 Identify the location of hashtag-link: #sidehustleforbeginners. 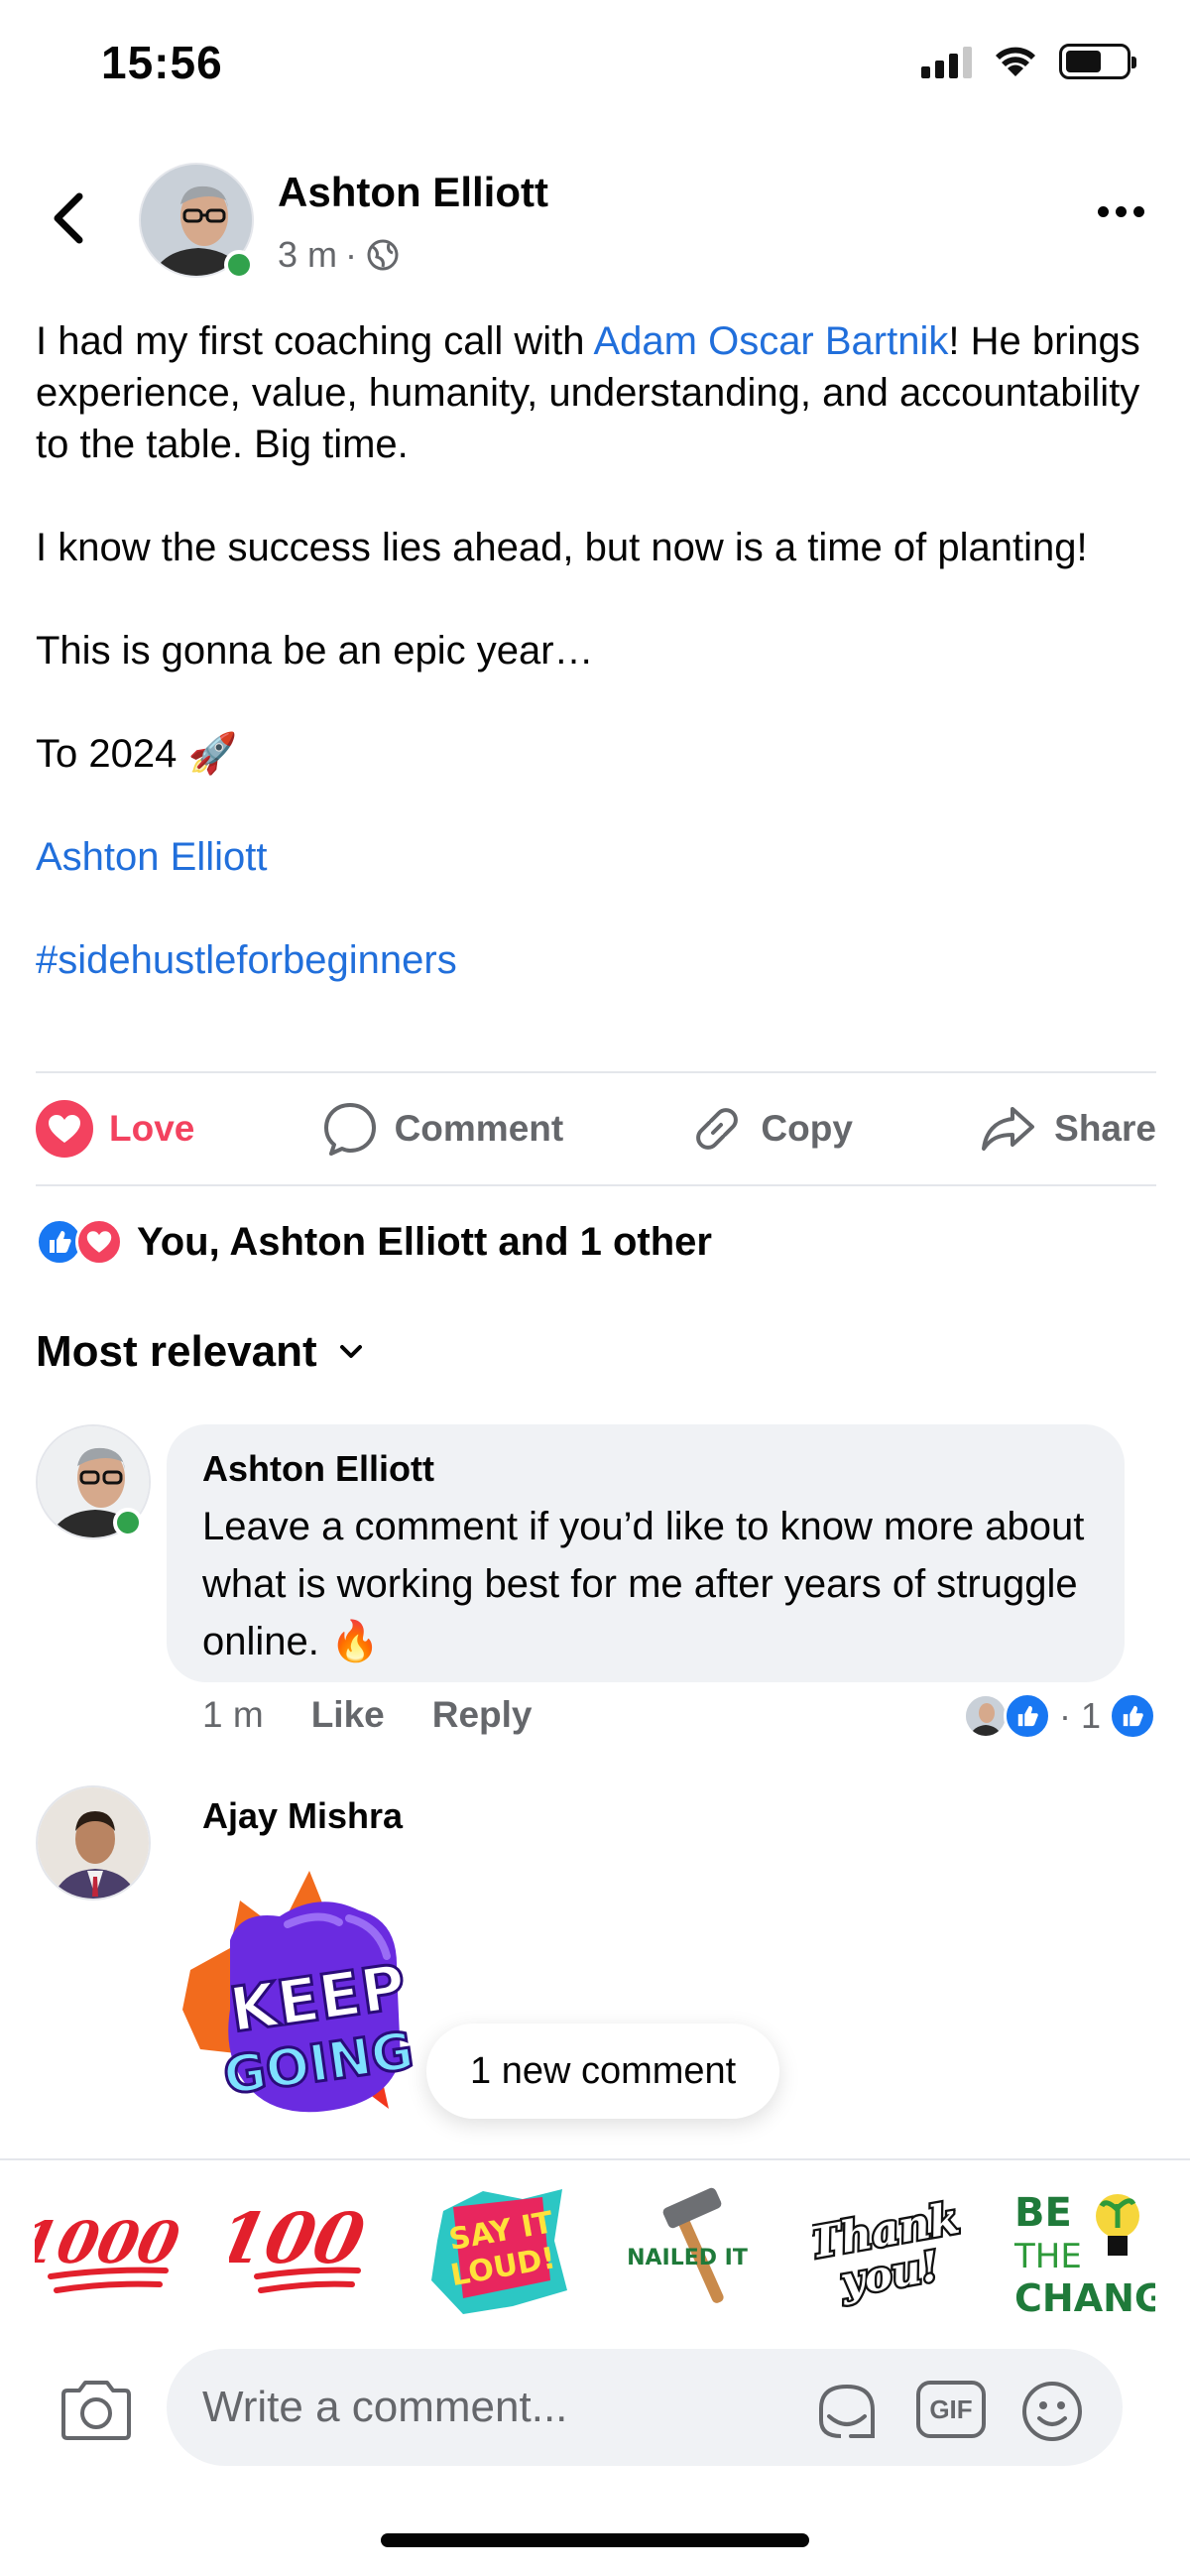
(596, 960).